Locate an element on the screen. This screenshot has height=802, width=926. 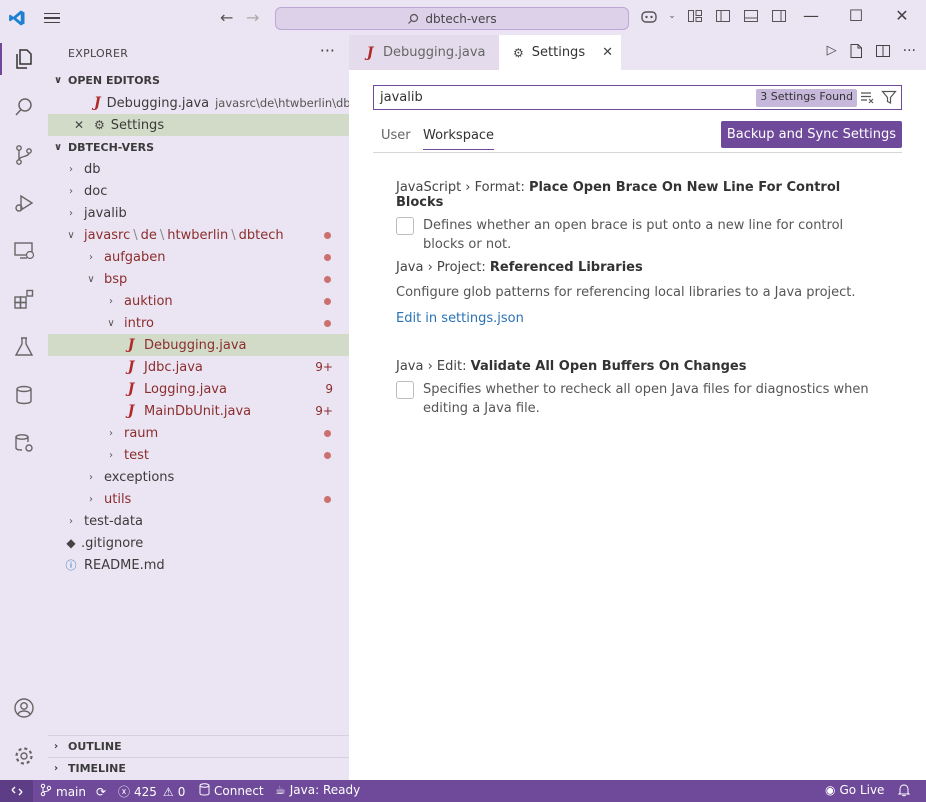
title-bar: ← → dbtech-vers ⌄ — ☐ ✕ is located at coordinates (463, 17).